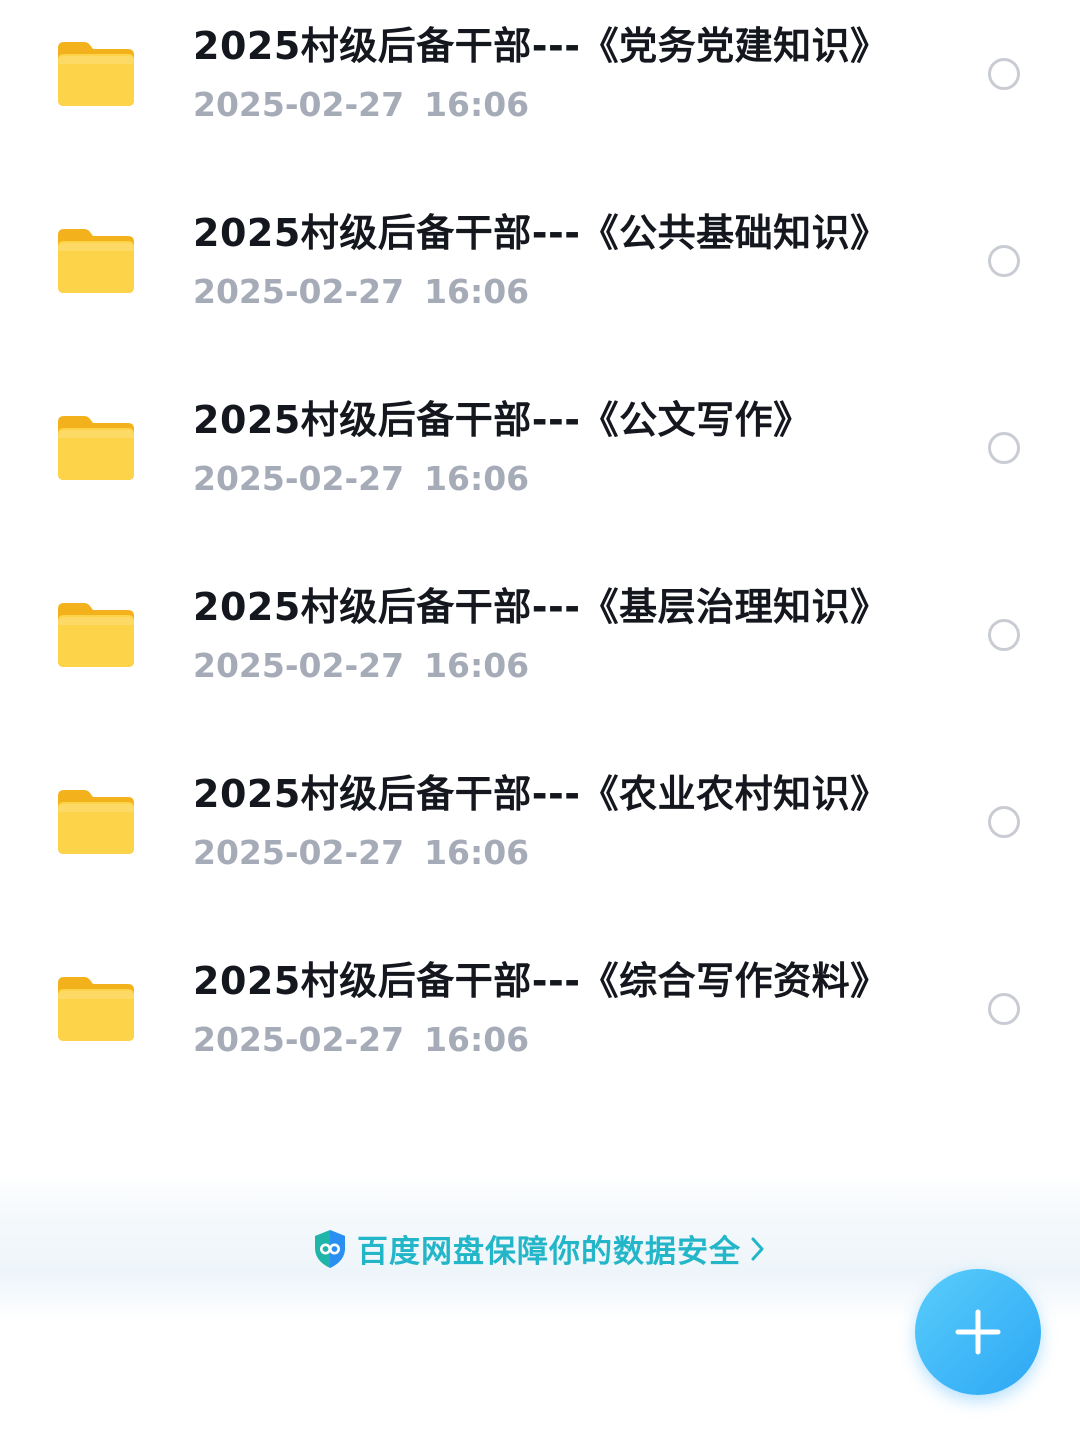 This screenshot has width=1080, height=1440. I want to click on plus-icon, so click(978, 1332).